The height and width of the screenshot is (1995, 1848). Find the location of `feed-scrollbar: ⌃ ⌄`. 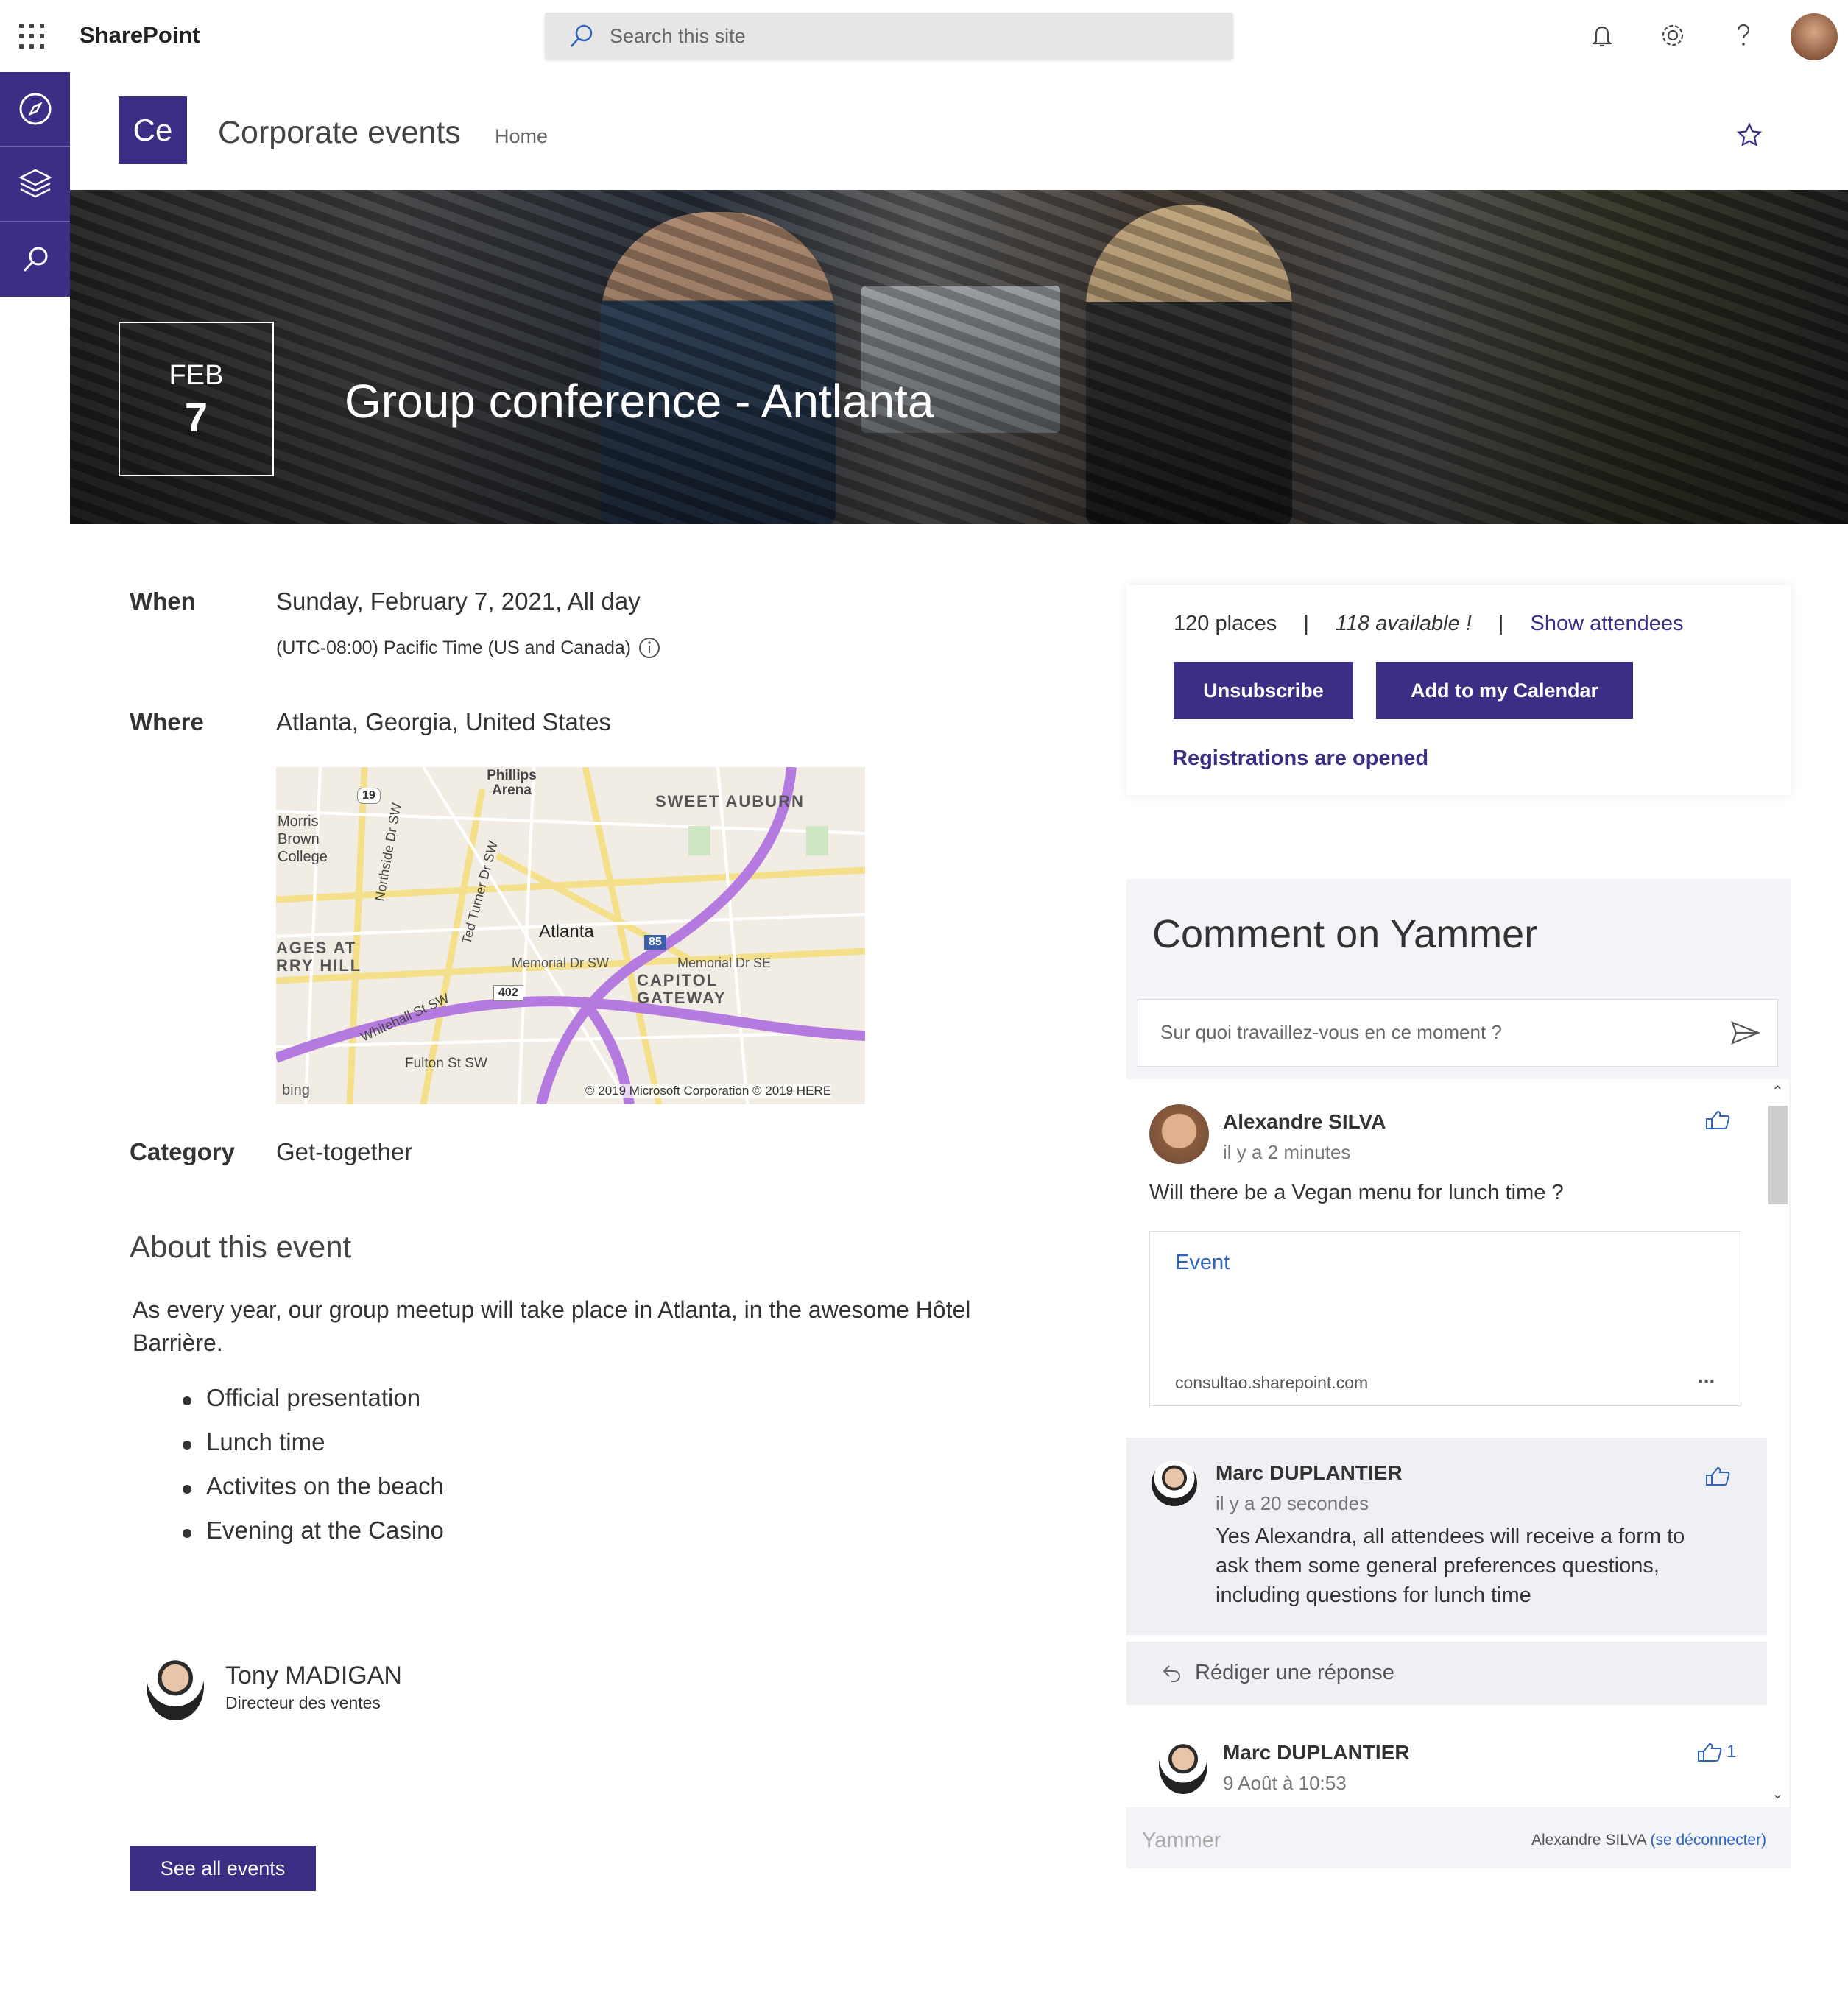

feed-scrollbar: ⌃ ⌄ is located at coordinates (1778, 1443).